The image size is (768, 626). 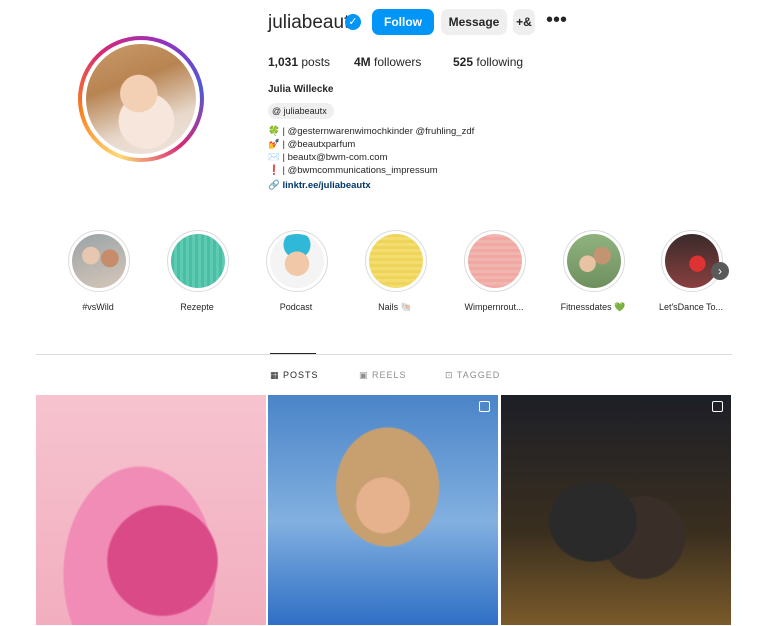 I want to click on highlight-label: Podcast, so click(x=296, y=307).